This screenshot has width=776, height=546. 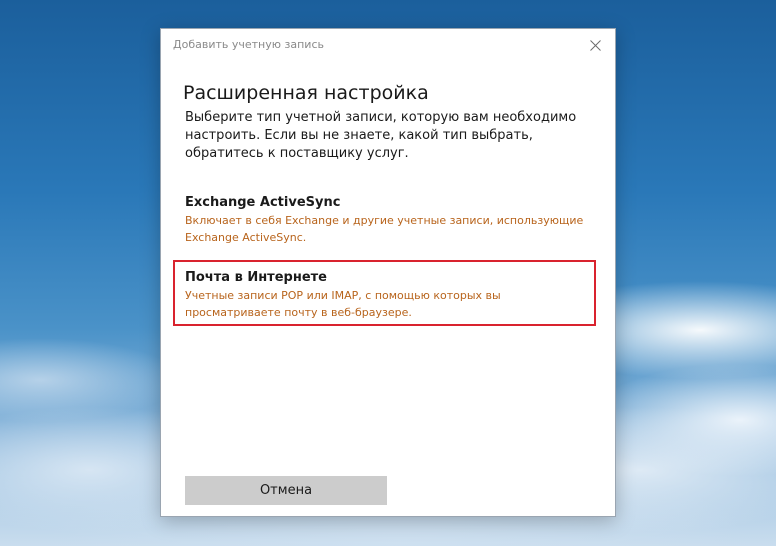 What do you see at coordinates (388, 45) in the screenshot?
I see `title-bar: Добавить учетную запись` at bounding box center [388, 45].